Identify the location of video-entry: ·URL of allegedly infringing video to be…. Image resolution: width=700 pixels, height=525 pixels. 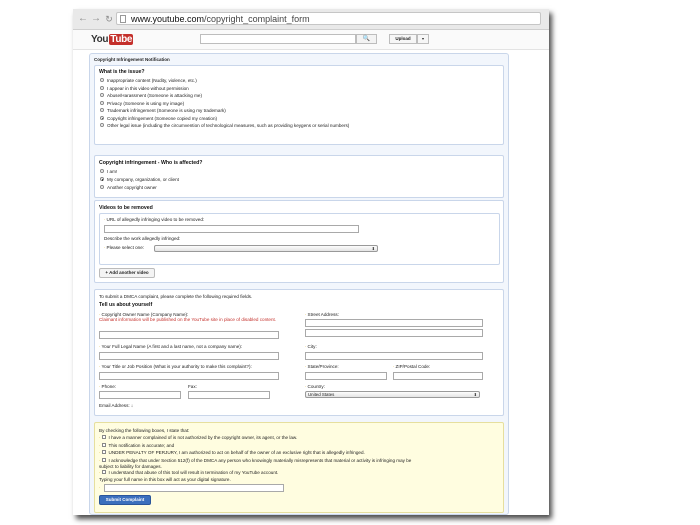
(299, 239).